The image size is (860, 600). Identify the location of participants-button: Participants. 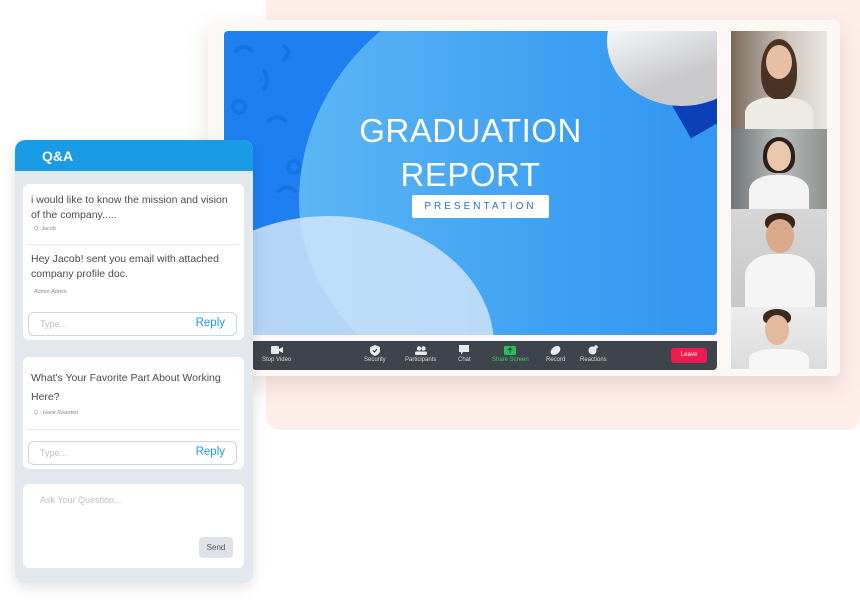
(420, 353).